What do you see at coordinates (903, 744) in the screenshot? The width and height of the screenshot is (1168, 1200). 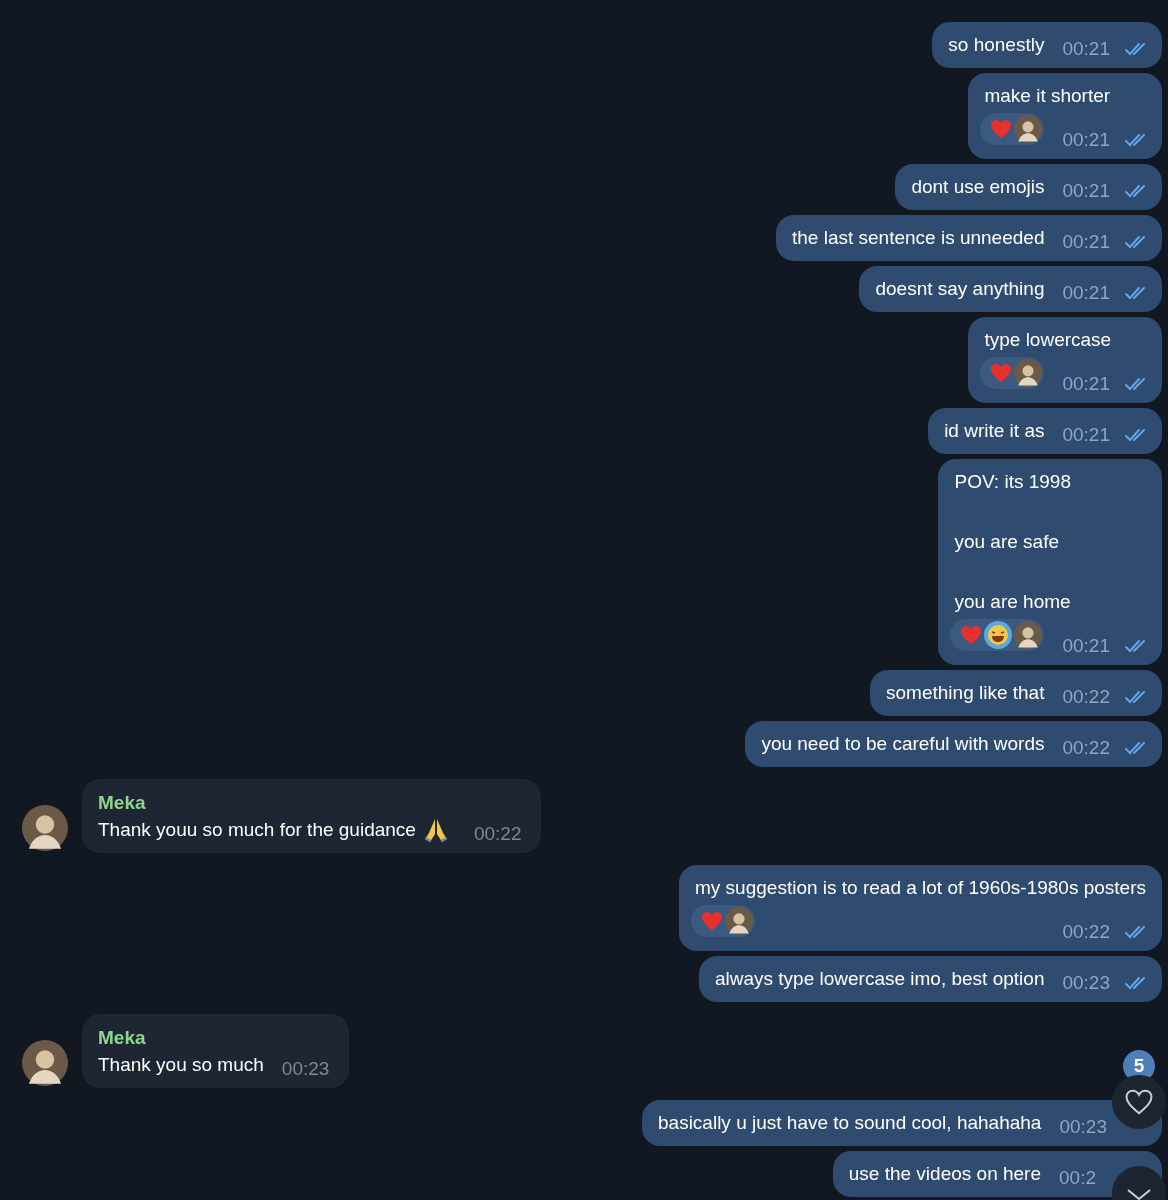 I see `message-text: you need to be careful with words` at bounding box center [903, 744].